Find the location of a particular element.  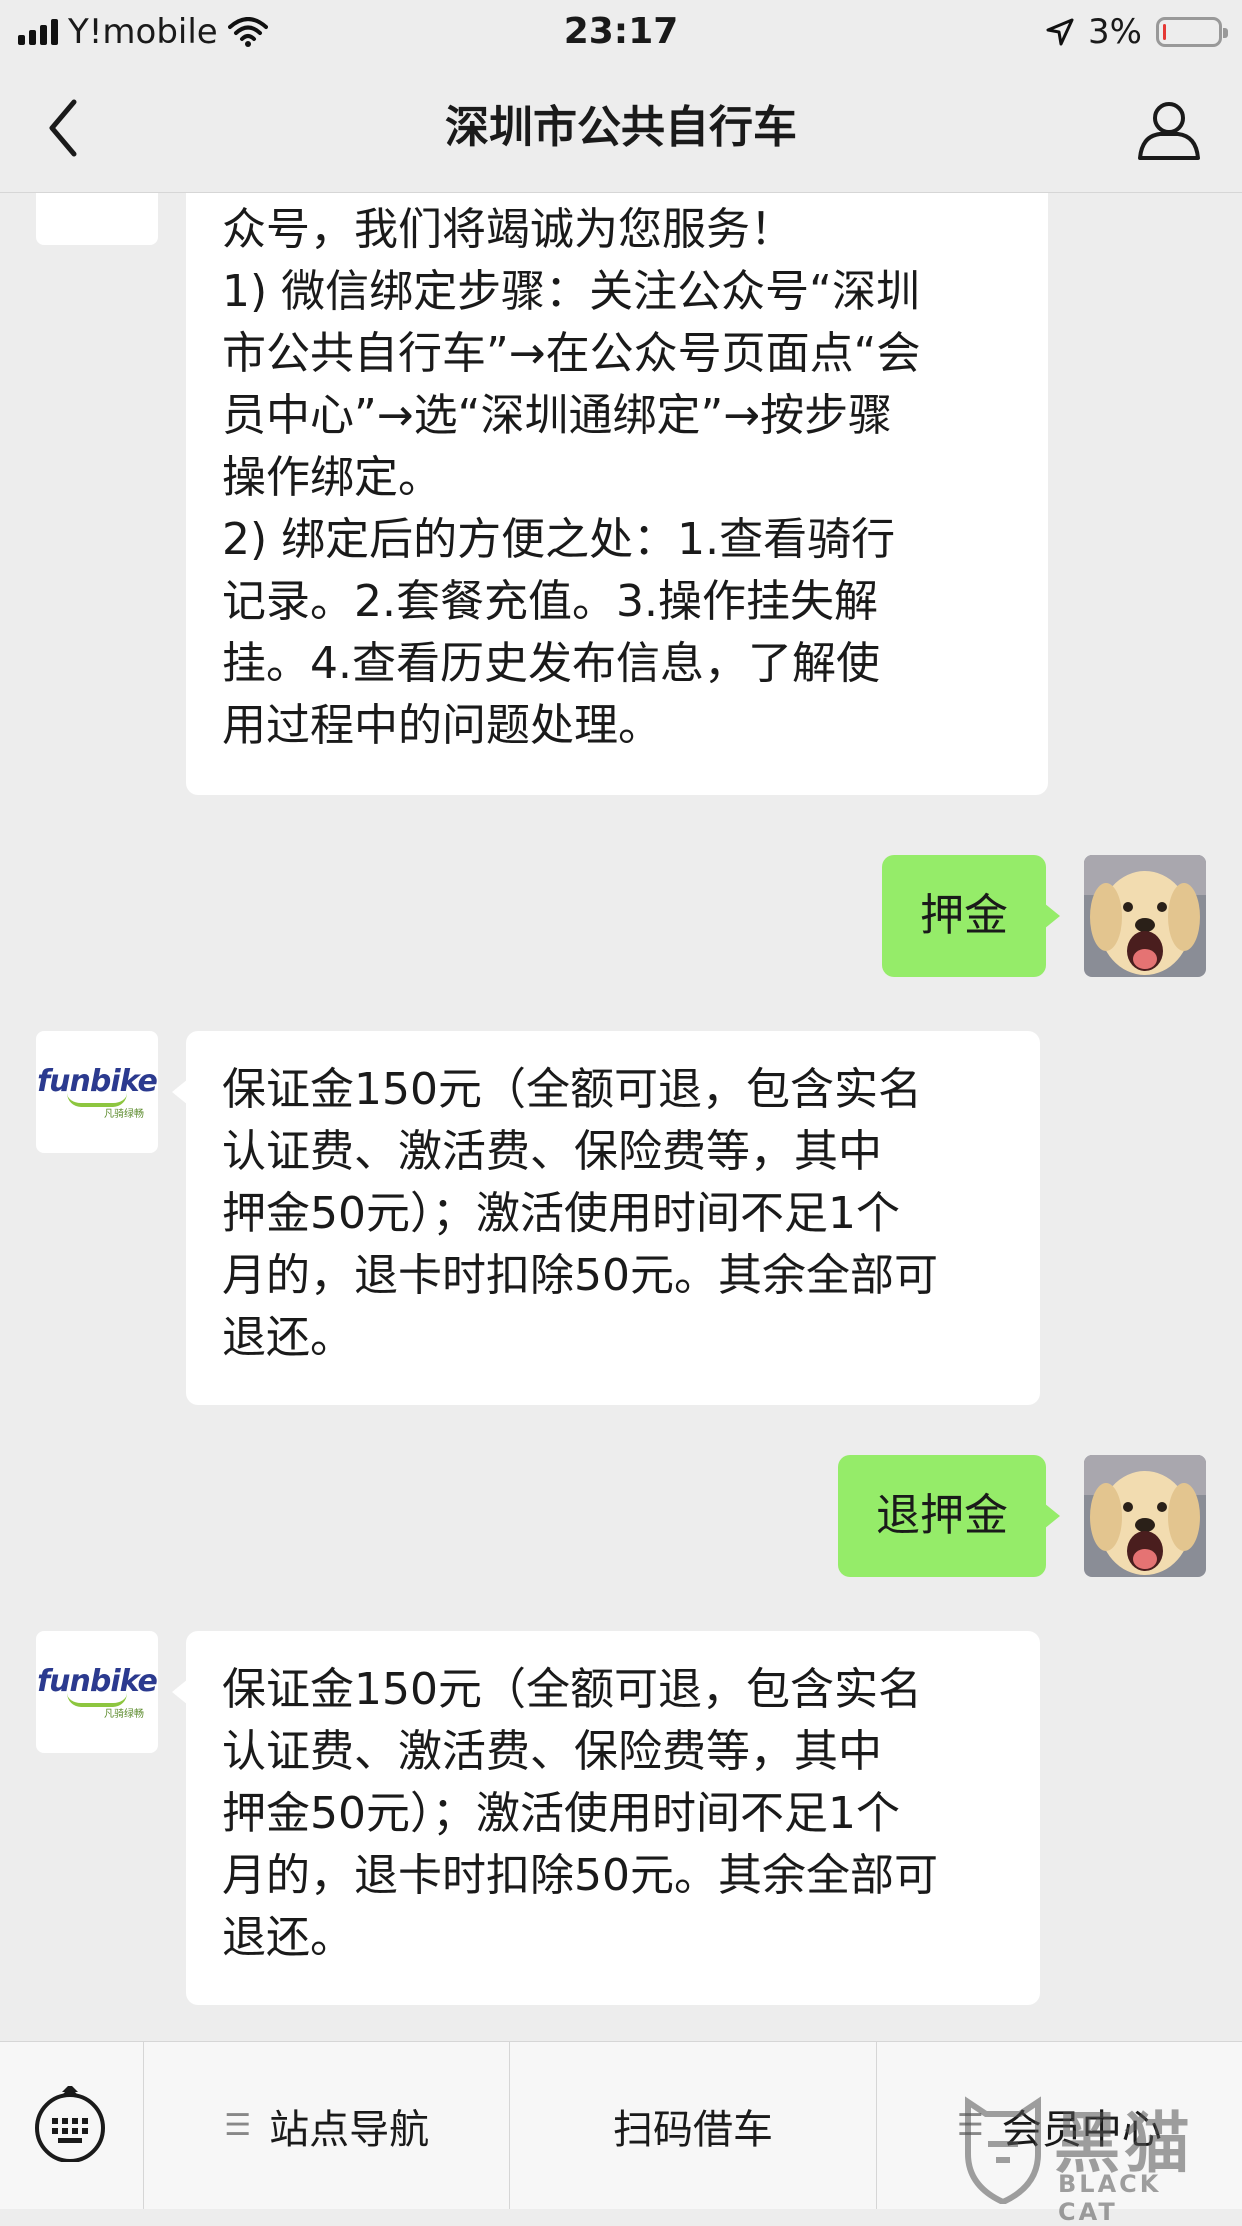

menu-item-station-navigation: ☰ 站点导航 is located at coordinates (327, 2125).